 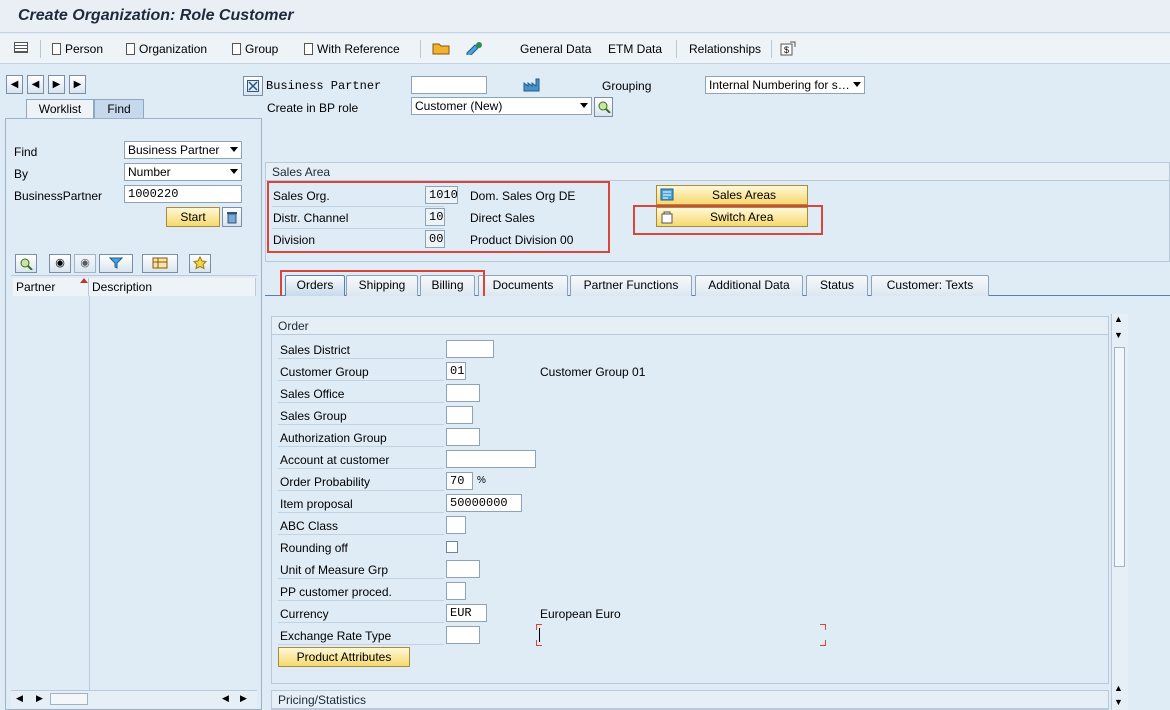 I want to click on exchange-rate-type-input, so click(x=463, y=635).